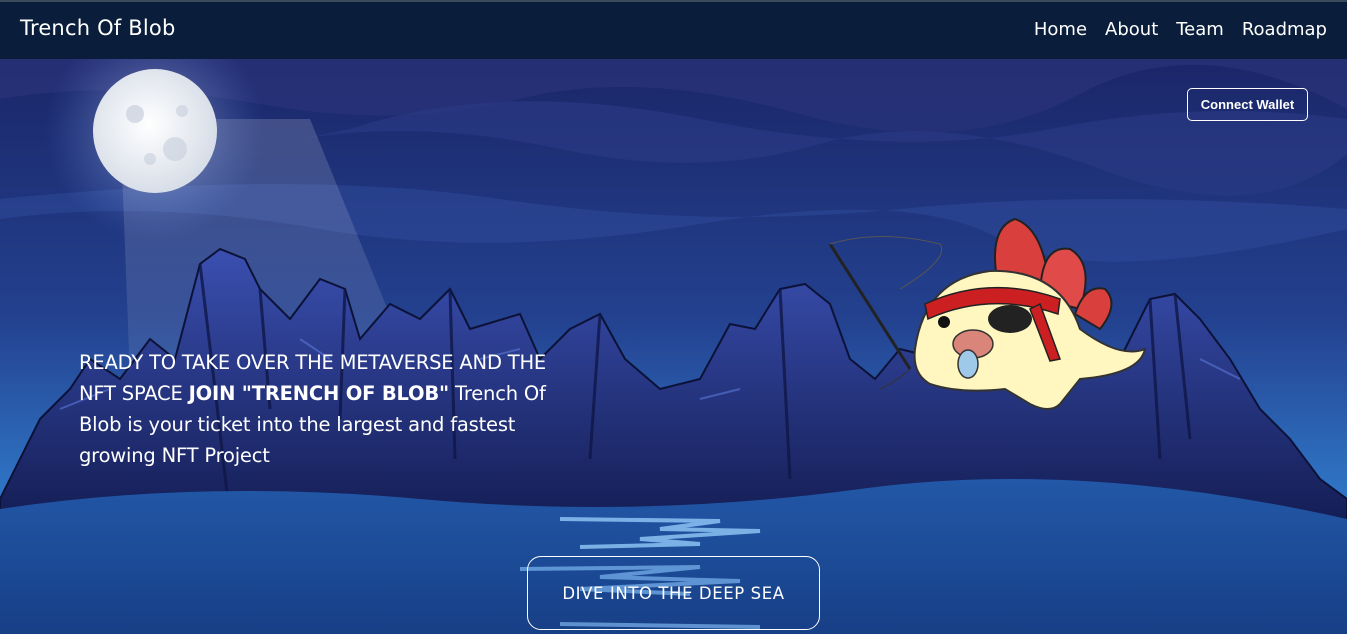  I want to click on nav-link-roadmap: Roadmap, so click(1284, 29).